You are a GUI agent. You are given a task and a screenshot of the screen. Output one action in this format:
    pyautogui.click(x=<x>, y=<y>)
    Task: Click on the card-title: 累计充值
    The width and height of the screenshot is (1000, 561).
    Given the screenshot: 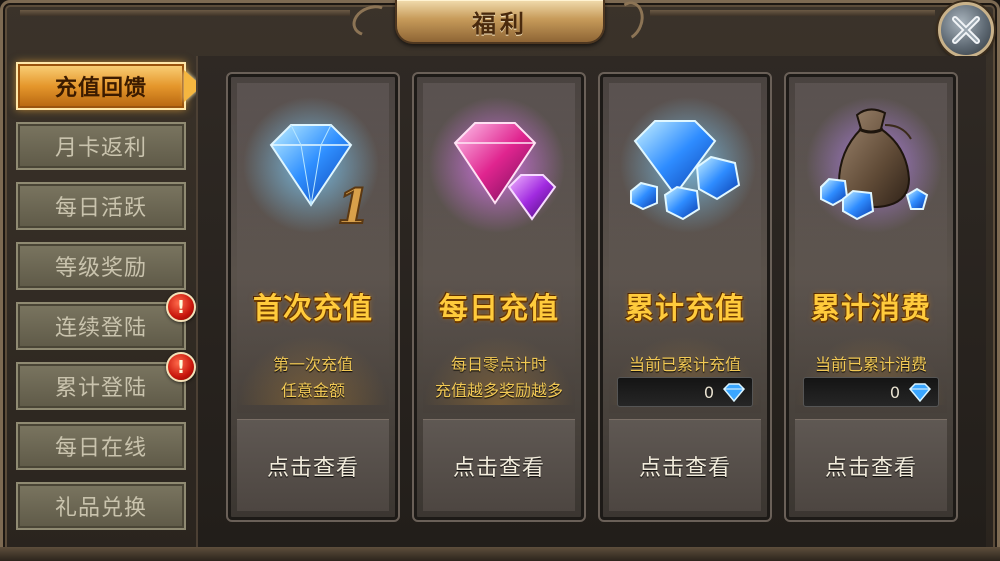 What is the action you would take?
    pyautogui.click(x=684, y=308)
    